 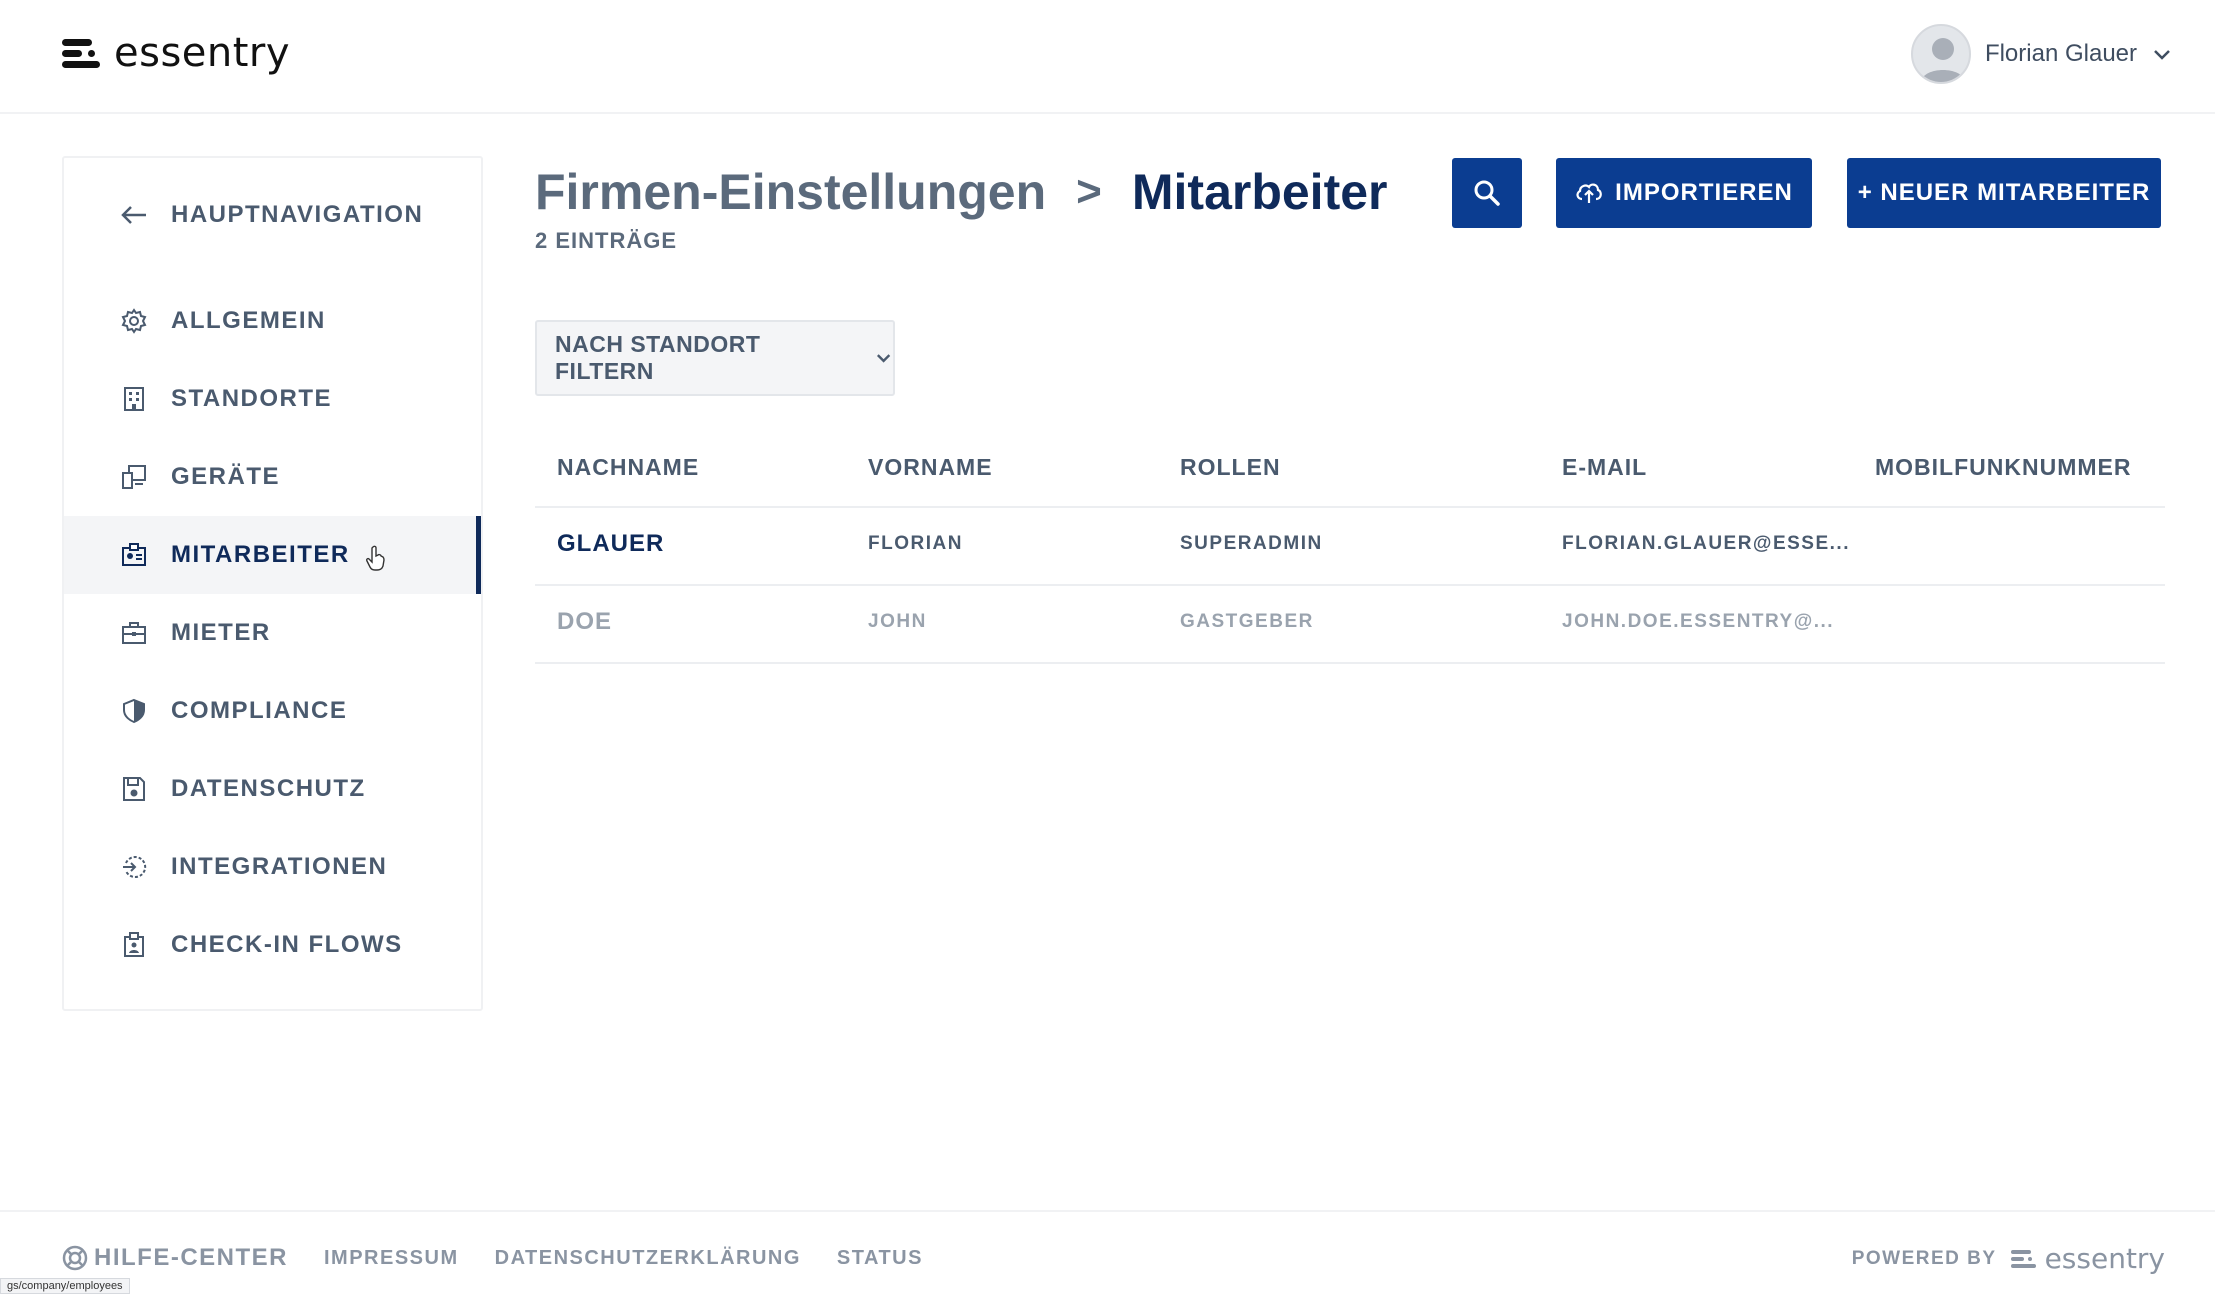 What do you see at coordinates (2008, 1258) in the screenshot?
I see `powered-by: POWERED BY essentry` at bounding box center [2008, 1258].